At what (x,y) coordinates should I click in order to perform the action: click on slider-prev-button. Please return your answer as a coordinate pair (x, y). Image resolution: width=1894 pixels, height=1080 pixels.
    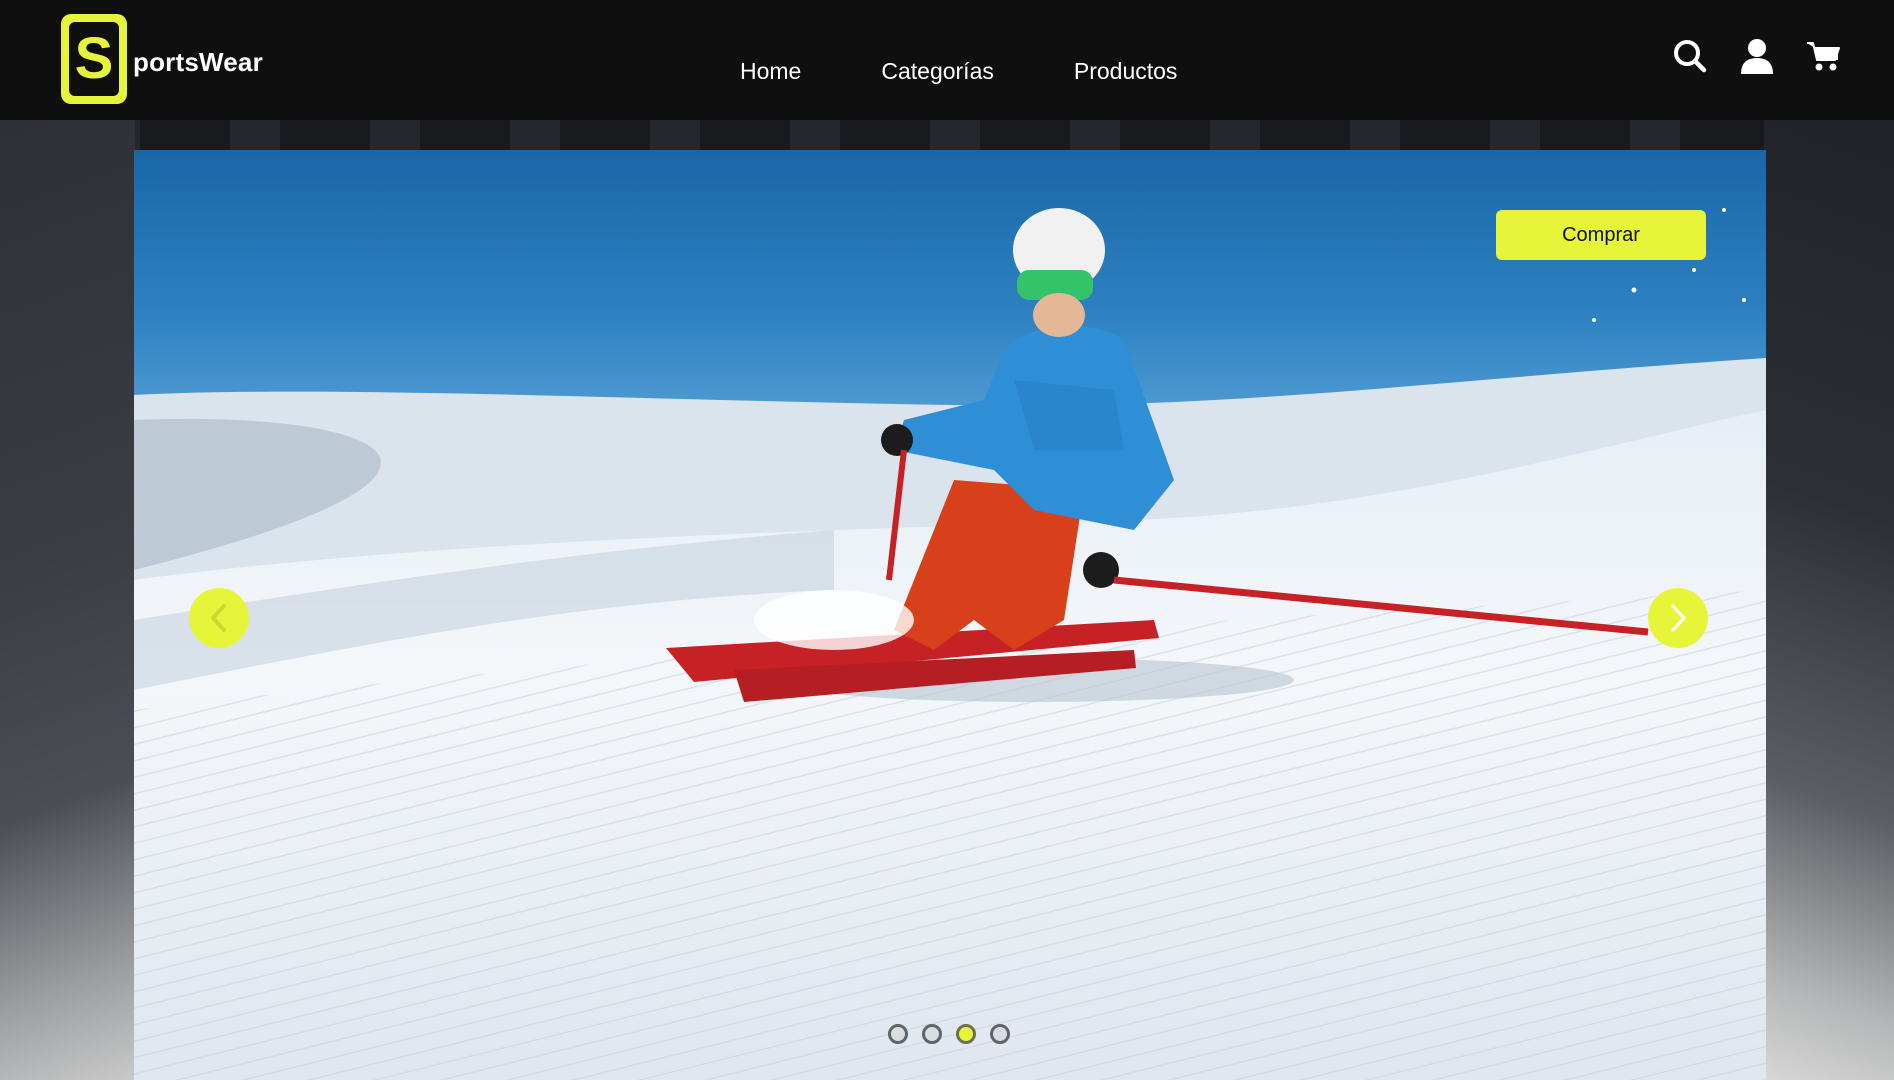
    Looking at the image, I should click on (219, 618).